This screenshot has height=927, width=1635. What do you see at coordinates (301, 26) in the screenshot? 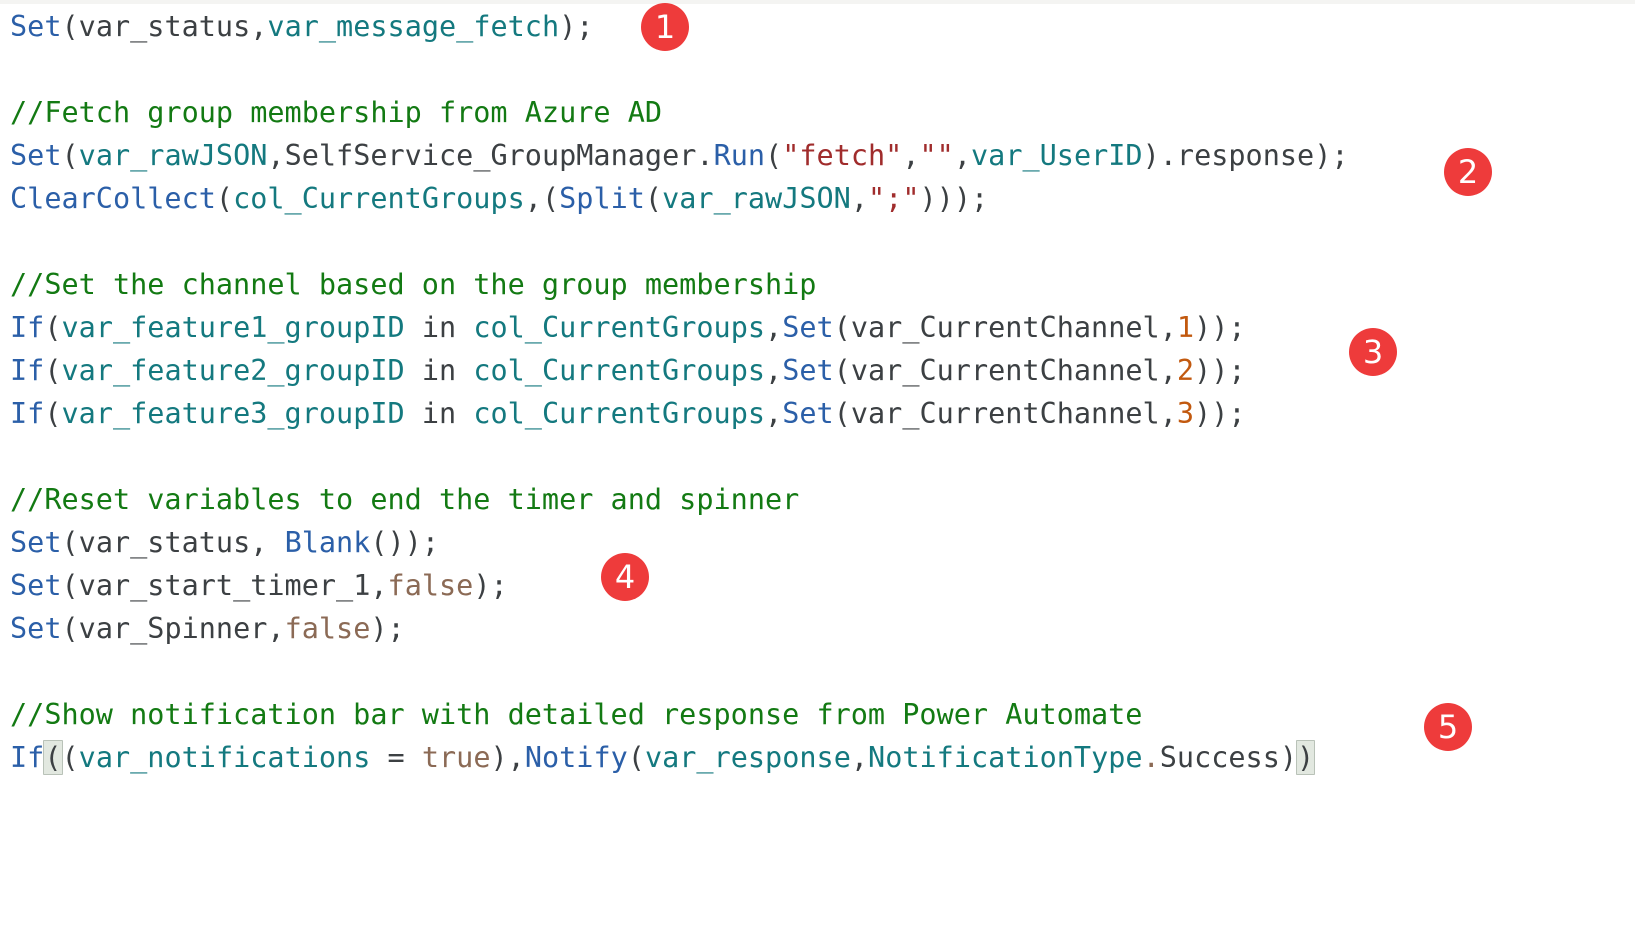
I see `code-line-1: Set(var_status,var_message_fetch);` at bounding box center [301, 26].